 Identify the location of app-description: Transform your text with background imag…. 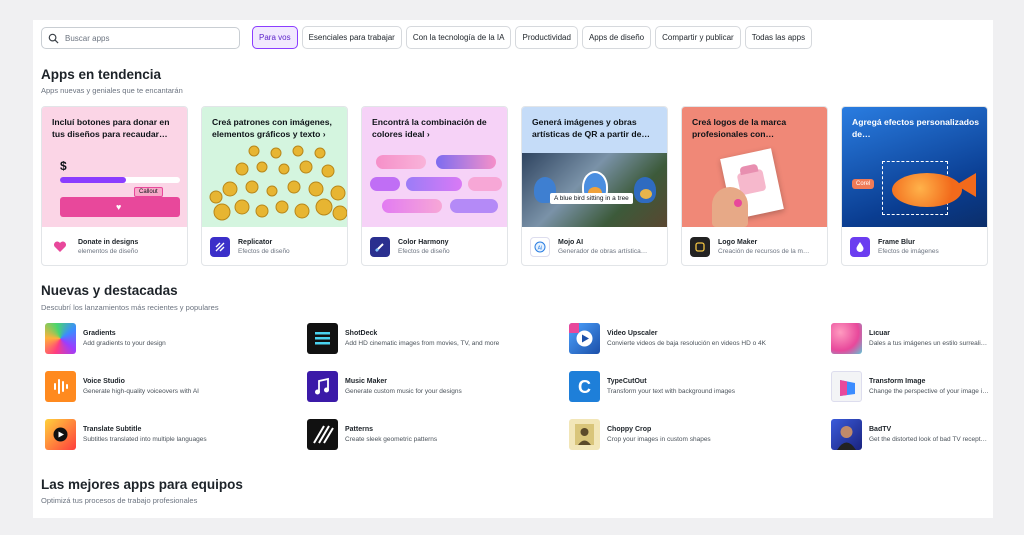
(671, 391).